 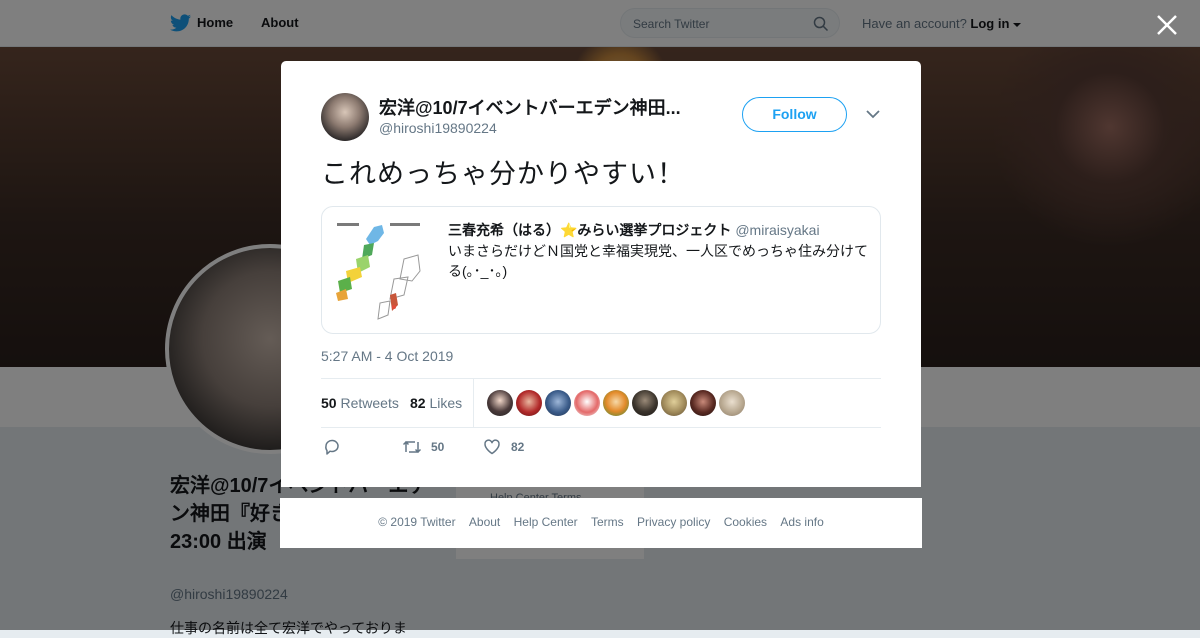 What do you see at coordinates (607, 522) in the screenshot?
I see `footer-terms-link: Terms` at bounding box center [607, 522].